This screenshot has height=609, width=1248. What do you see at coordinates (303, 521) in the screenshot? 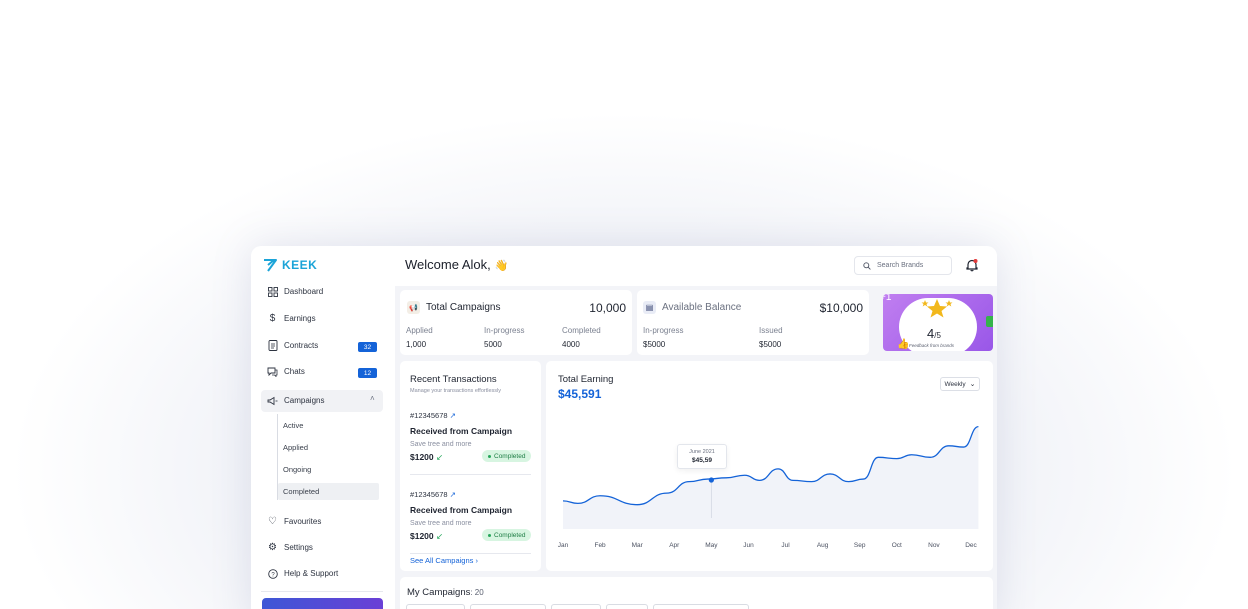
I see `sidebar-item-label: Favourites` at bounding box center [303, 521].